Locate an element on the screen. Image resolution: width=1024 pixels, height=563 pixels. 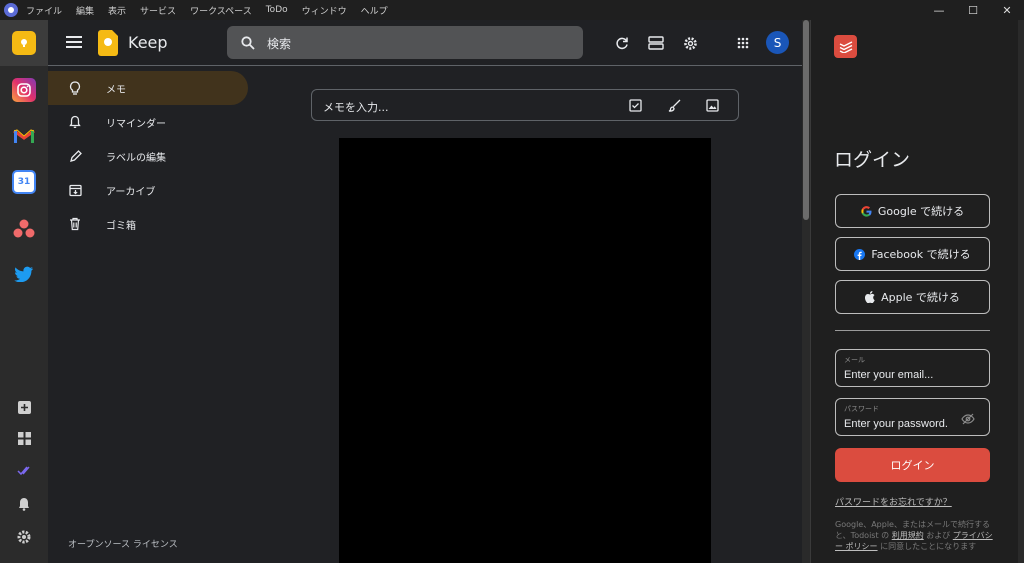
right-scrollbar is located at coordinates (1021, 291).